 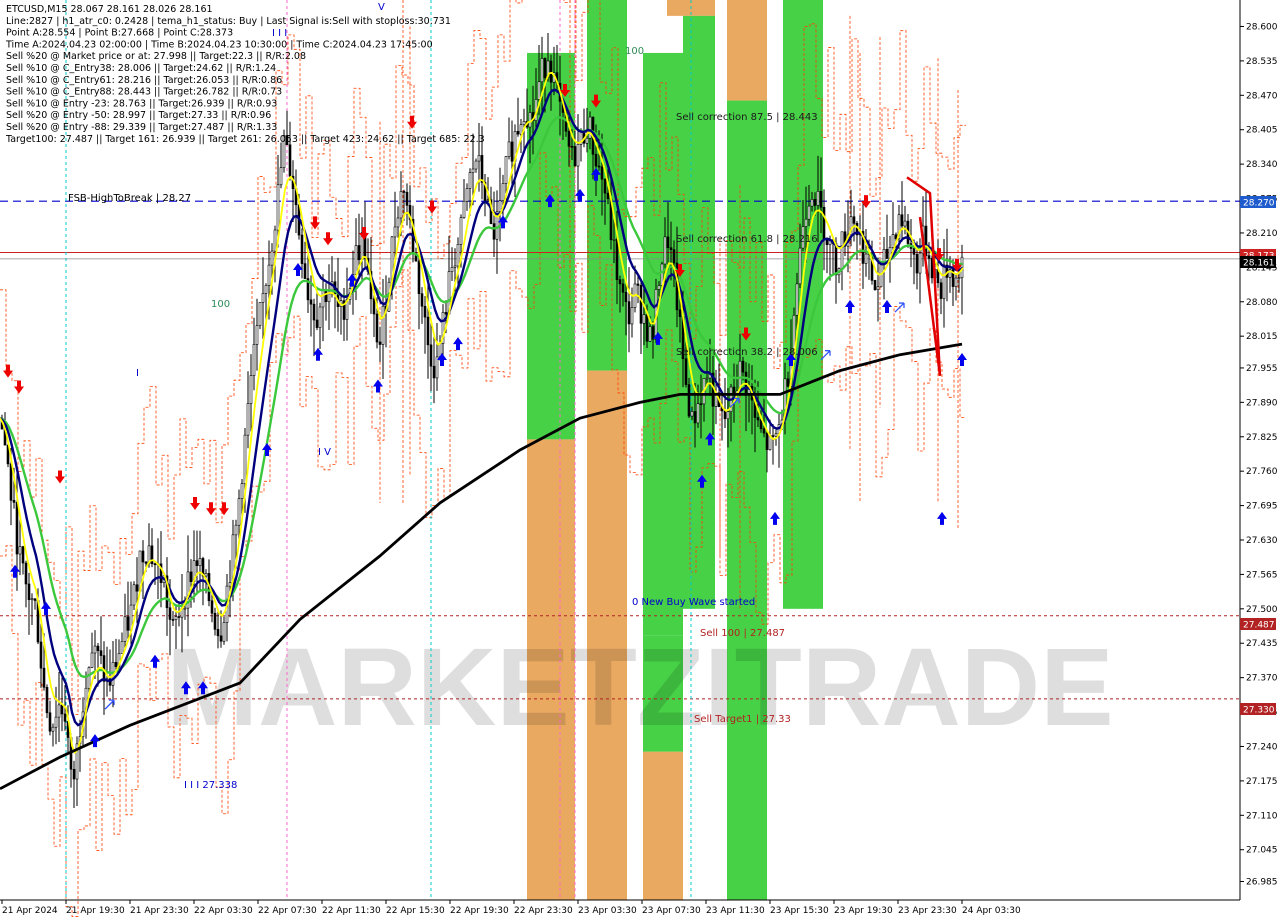 What do you see at coordinates (607, 911) in the screenshot?
I see `time-tick-label: 23 Apr 03:30` at bounding box center [607, 911].